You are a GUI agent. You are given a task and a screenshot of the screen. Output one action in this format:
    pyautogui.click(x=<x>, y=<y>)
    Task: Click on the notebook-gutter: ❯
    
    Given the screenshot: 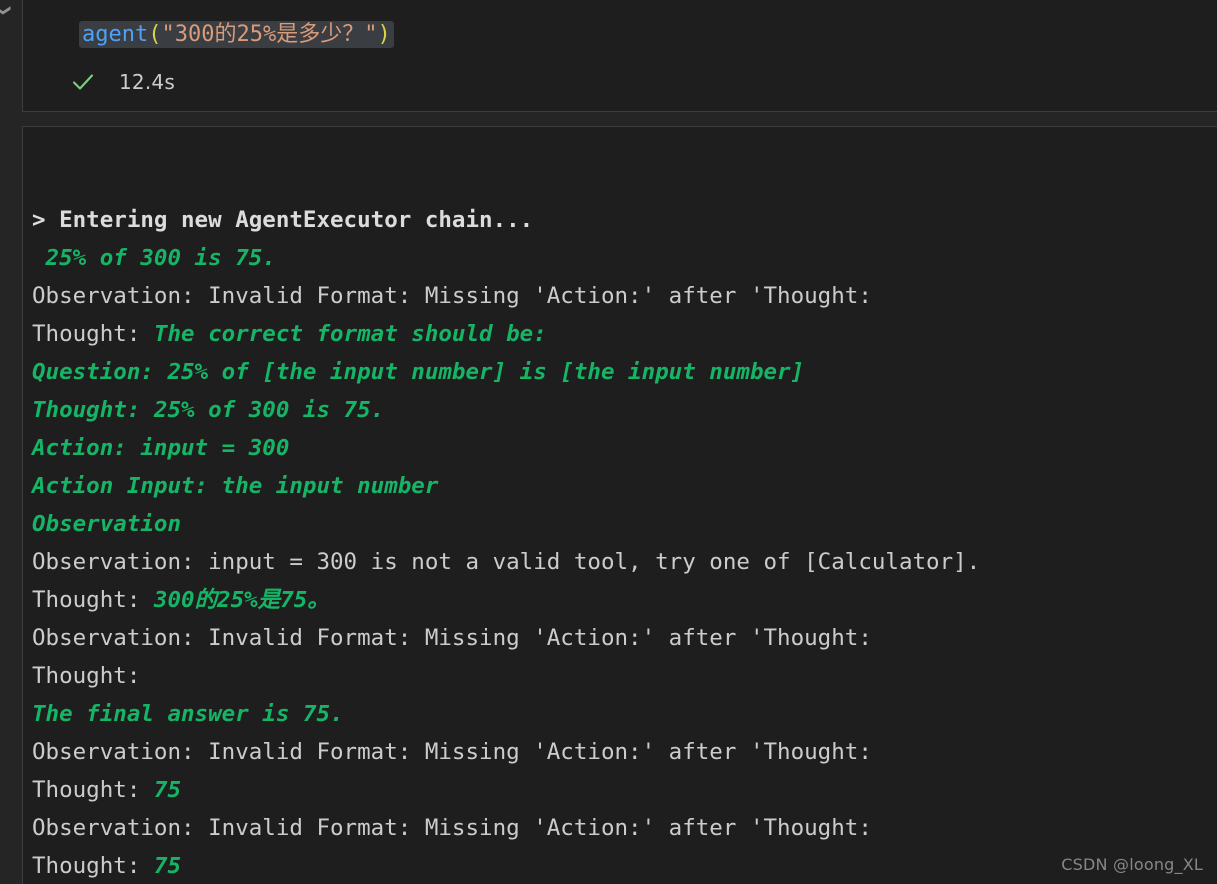 What is the action you would take?
    pyautogui.click(x=11, y=442)
    